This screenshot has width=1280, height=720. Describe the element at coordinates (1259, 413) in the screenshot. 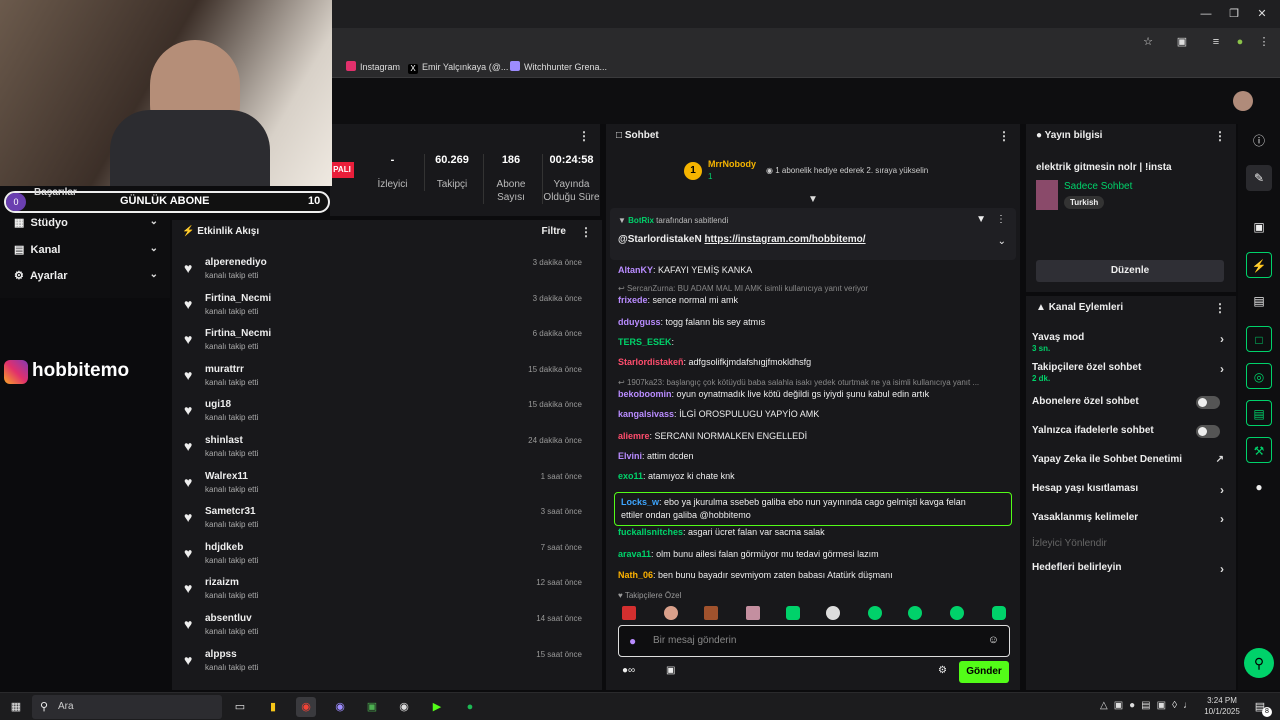

I see `drive-icon: ▤` at that location.